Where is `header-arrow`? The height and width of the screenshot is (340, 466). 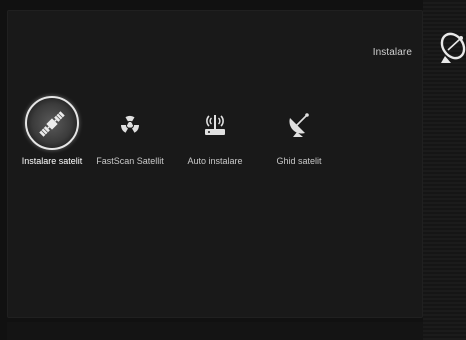
header-arrow is located at coordinates (425, 53).